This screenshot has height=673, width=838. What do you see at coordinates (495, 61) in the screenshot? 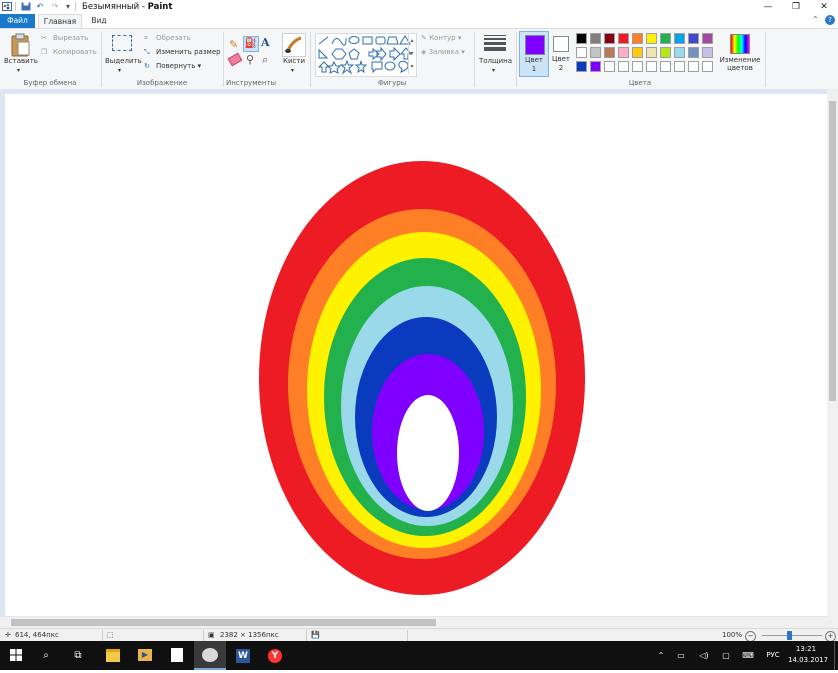
I see `size-button: Толщина` at bounding box center [495, 61].